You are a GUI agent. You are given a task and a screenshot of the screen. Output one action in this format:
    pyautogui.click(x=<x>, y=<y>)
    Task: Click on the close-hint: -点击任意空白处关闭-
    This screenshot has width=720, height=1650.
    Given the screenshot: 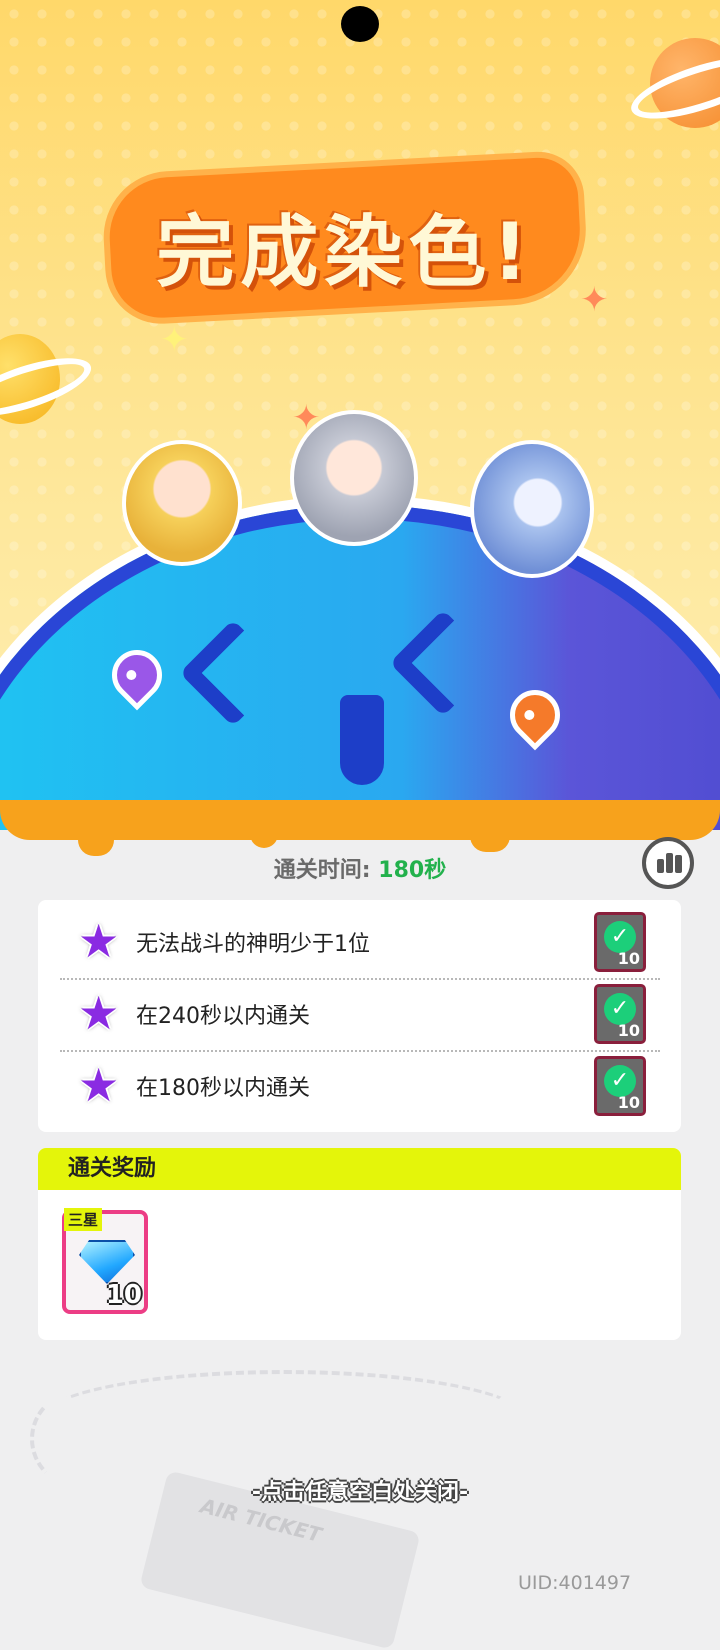 What is the action you would take?
    pyautogui.click(x=360, y=1490)
    